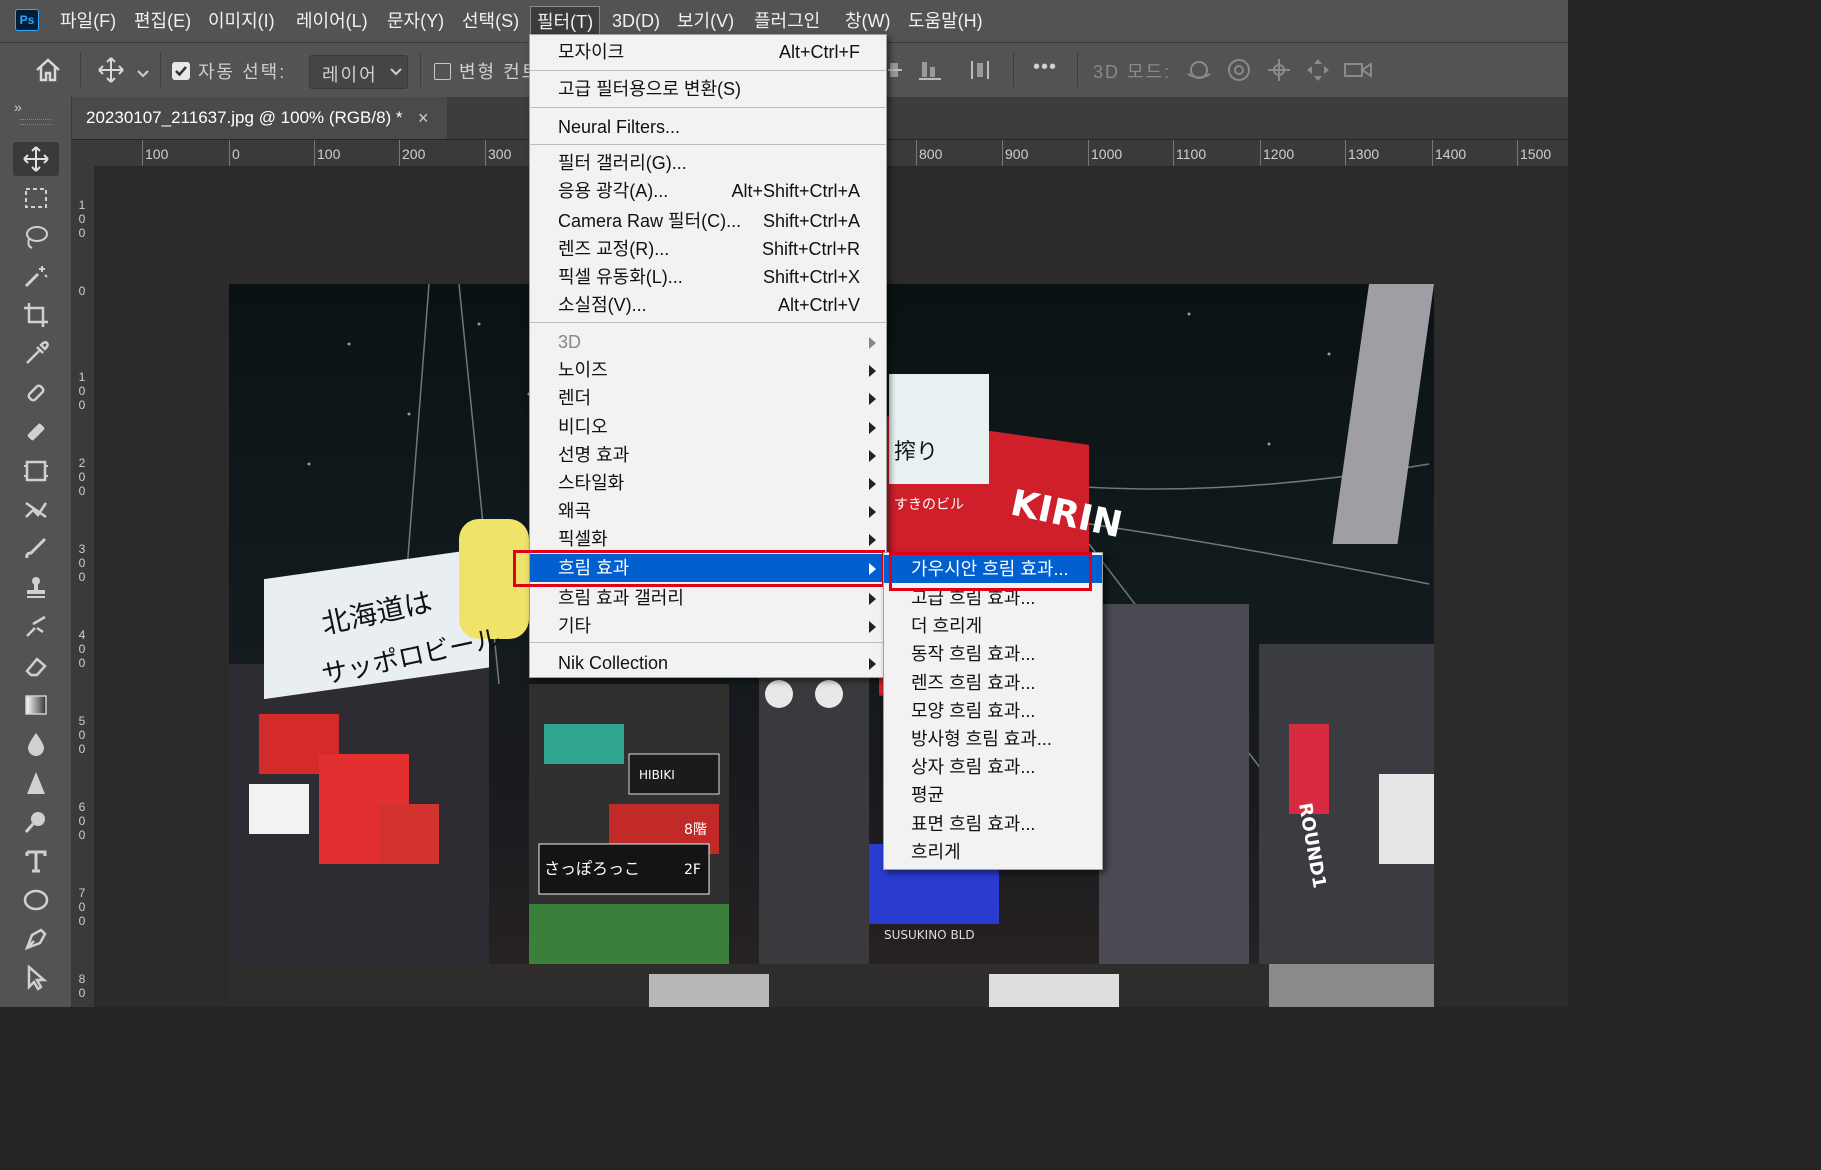  What do you see at coordinates (708, 89) in the screenshot?
I see `menu-item-convert-smart-filters: 고급 필터용으로 변환(S)` at bounding box center [708, 89].